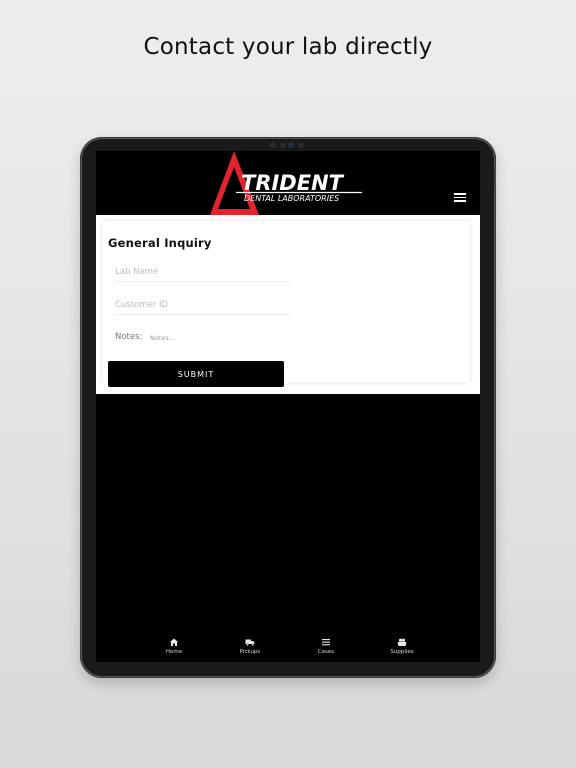  I want to click on tab-pickups: Pickups, so click(250, 649).